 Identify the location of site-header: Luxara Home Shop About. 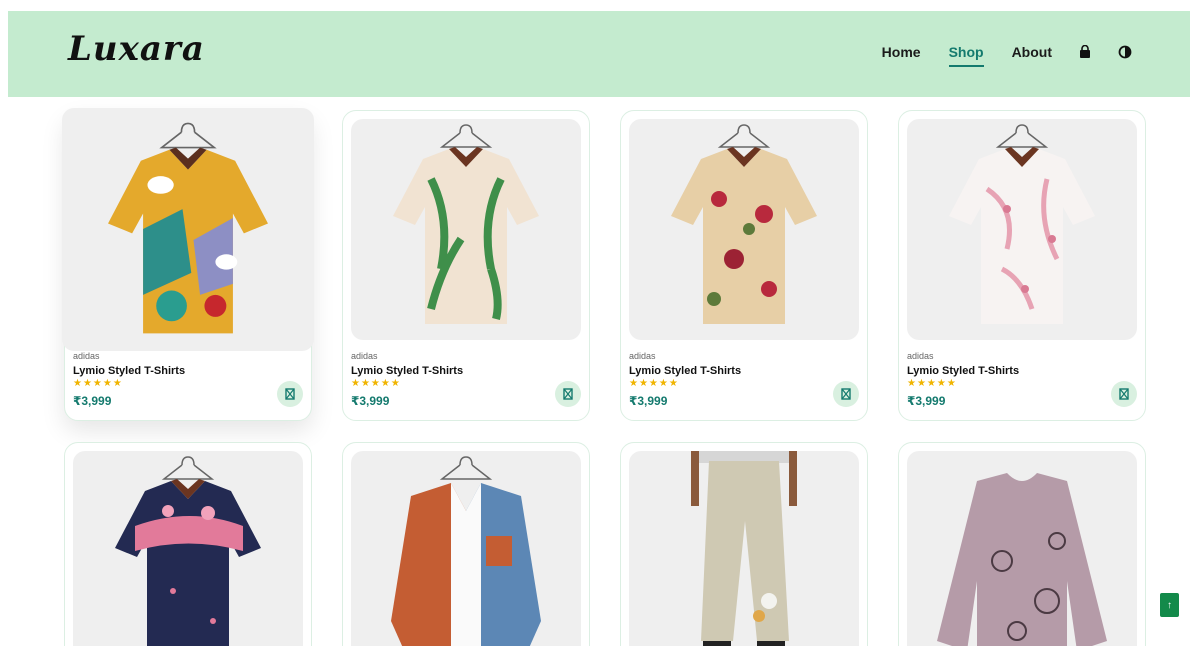
(599, 54).